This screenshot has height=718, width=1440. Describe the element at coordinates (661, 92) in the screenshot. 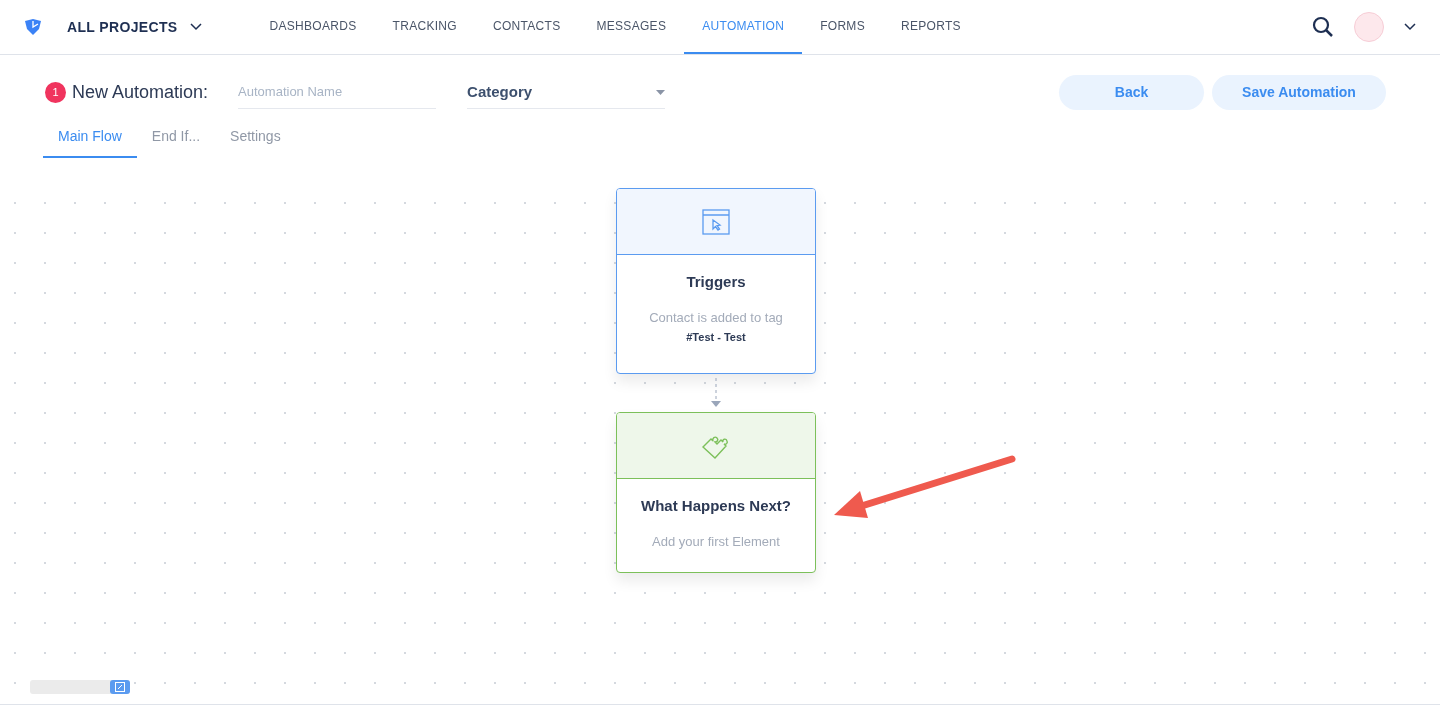

I see `caret-down-icon` at that location.